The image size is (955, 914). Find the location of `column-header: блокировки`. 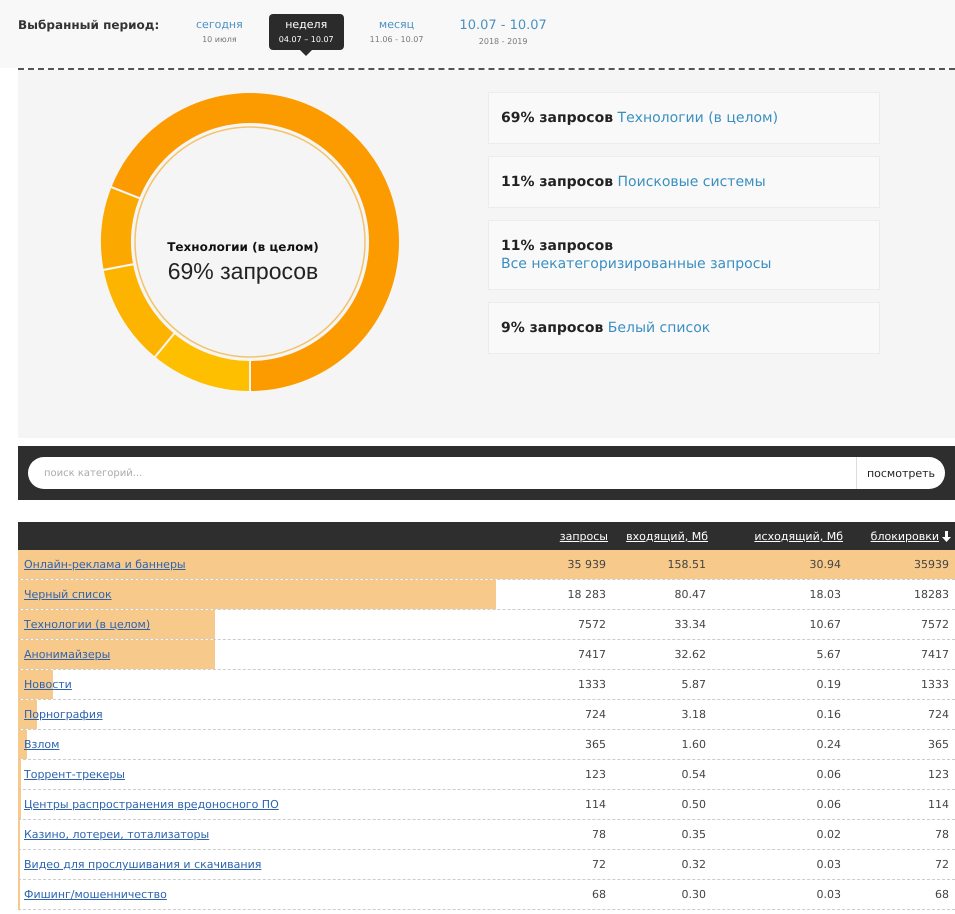

column-header: блокировки is located at coordinates (901, 536).